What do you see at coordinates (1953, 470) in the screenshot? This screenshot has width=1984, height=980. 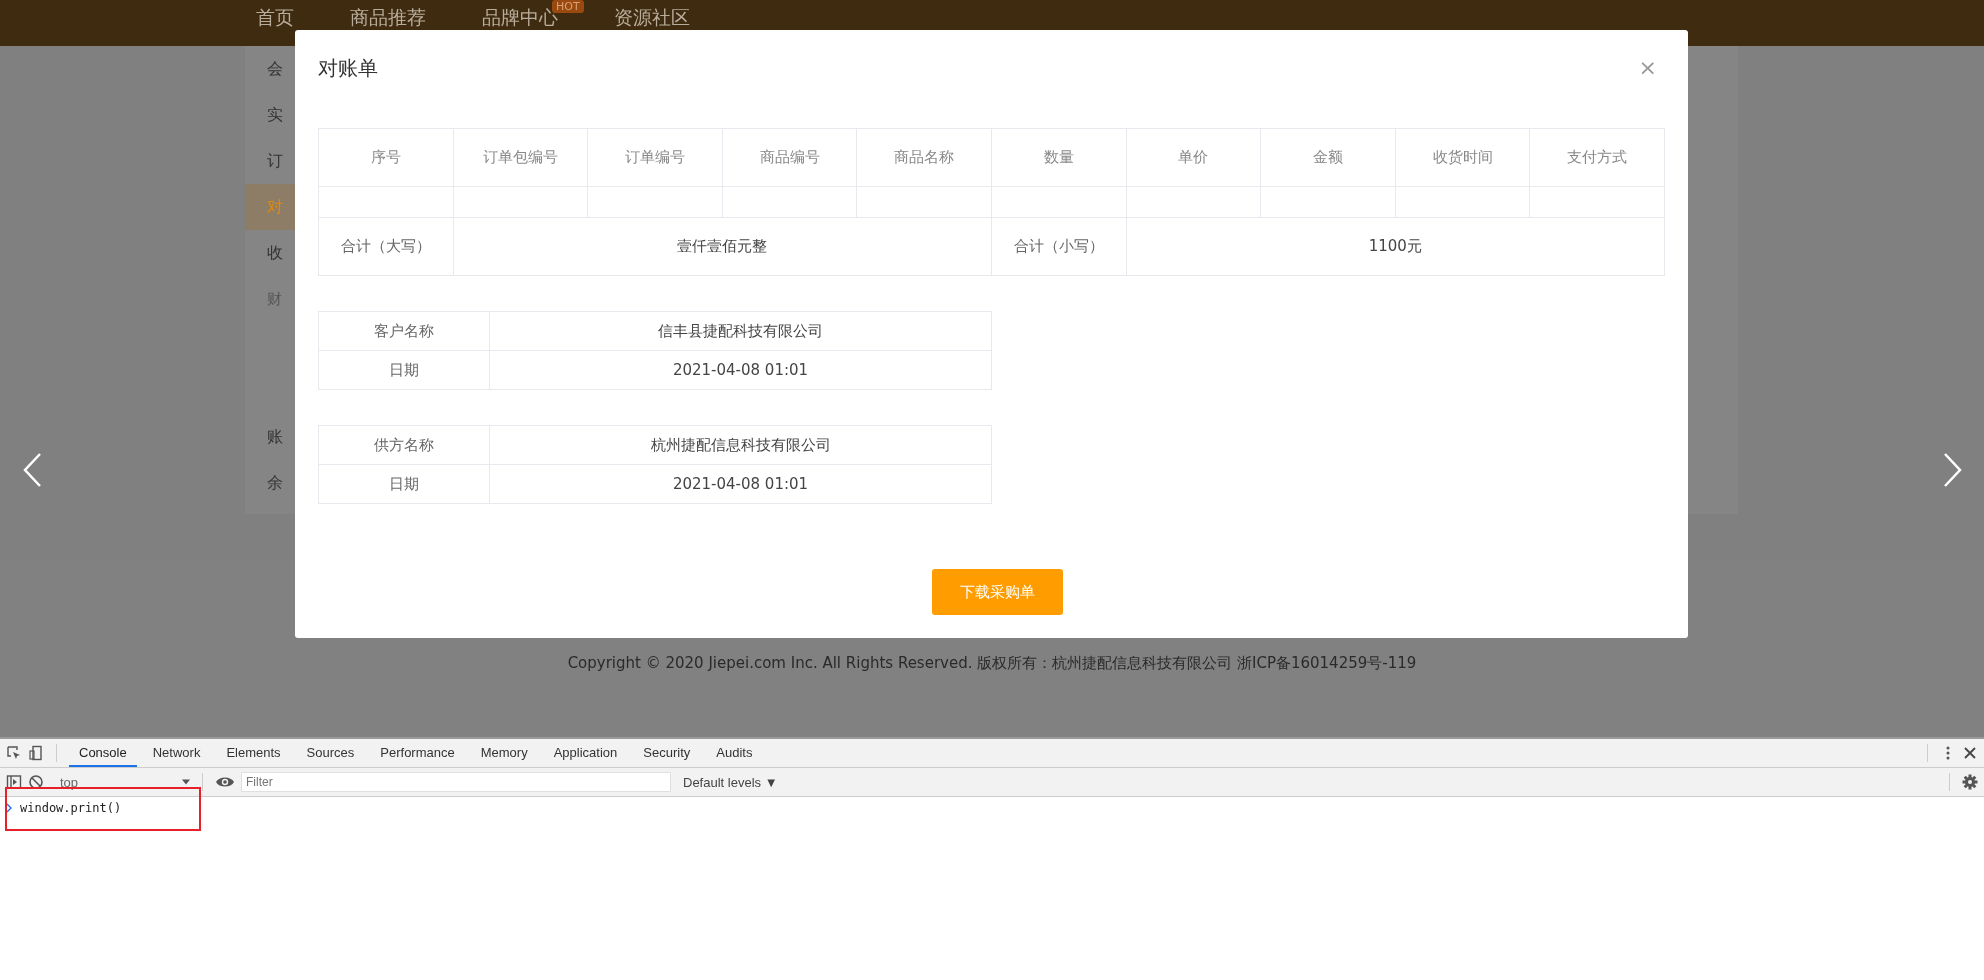 I see `chevron-right-icon` at bounding box center [1953, 470].